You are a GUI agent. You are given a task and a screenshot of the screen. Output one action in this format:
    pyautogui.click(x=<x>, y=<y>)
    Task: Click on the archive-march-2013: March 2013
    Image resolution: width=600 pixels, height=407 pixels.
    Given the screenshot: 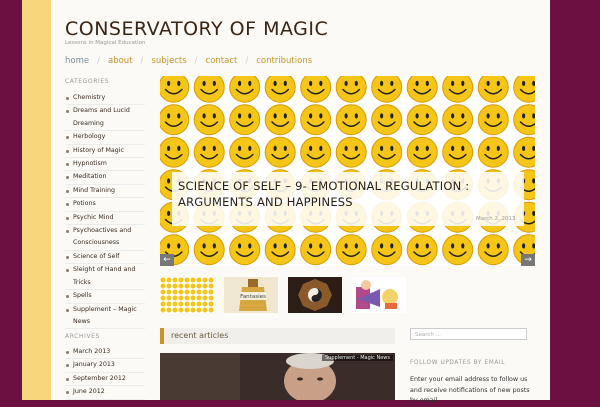 What is the action you would take?
    pyautogui.click(x=105, y=353)
    